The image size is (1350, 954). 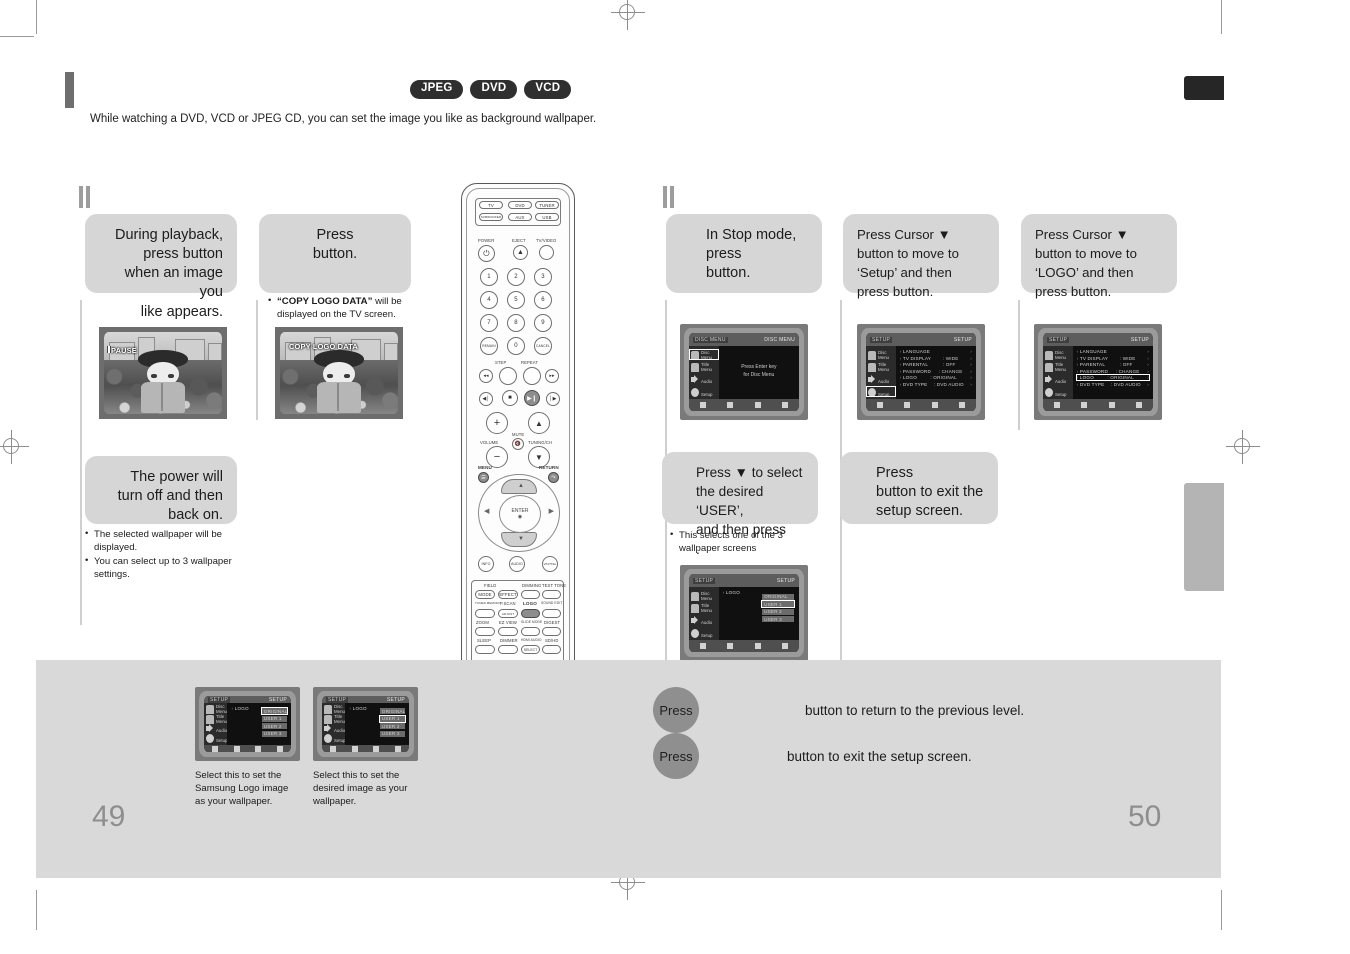 What do you see at coordinates (516, 277) in the screenshot?
I see `remote-button-2: 2` at bounding box center [516, 277].